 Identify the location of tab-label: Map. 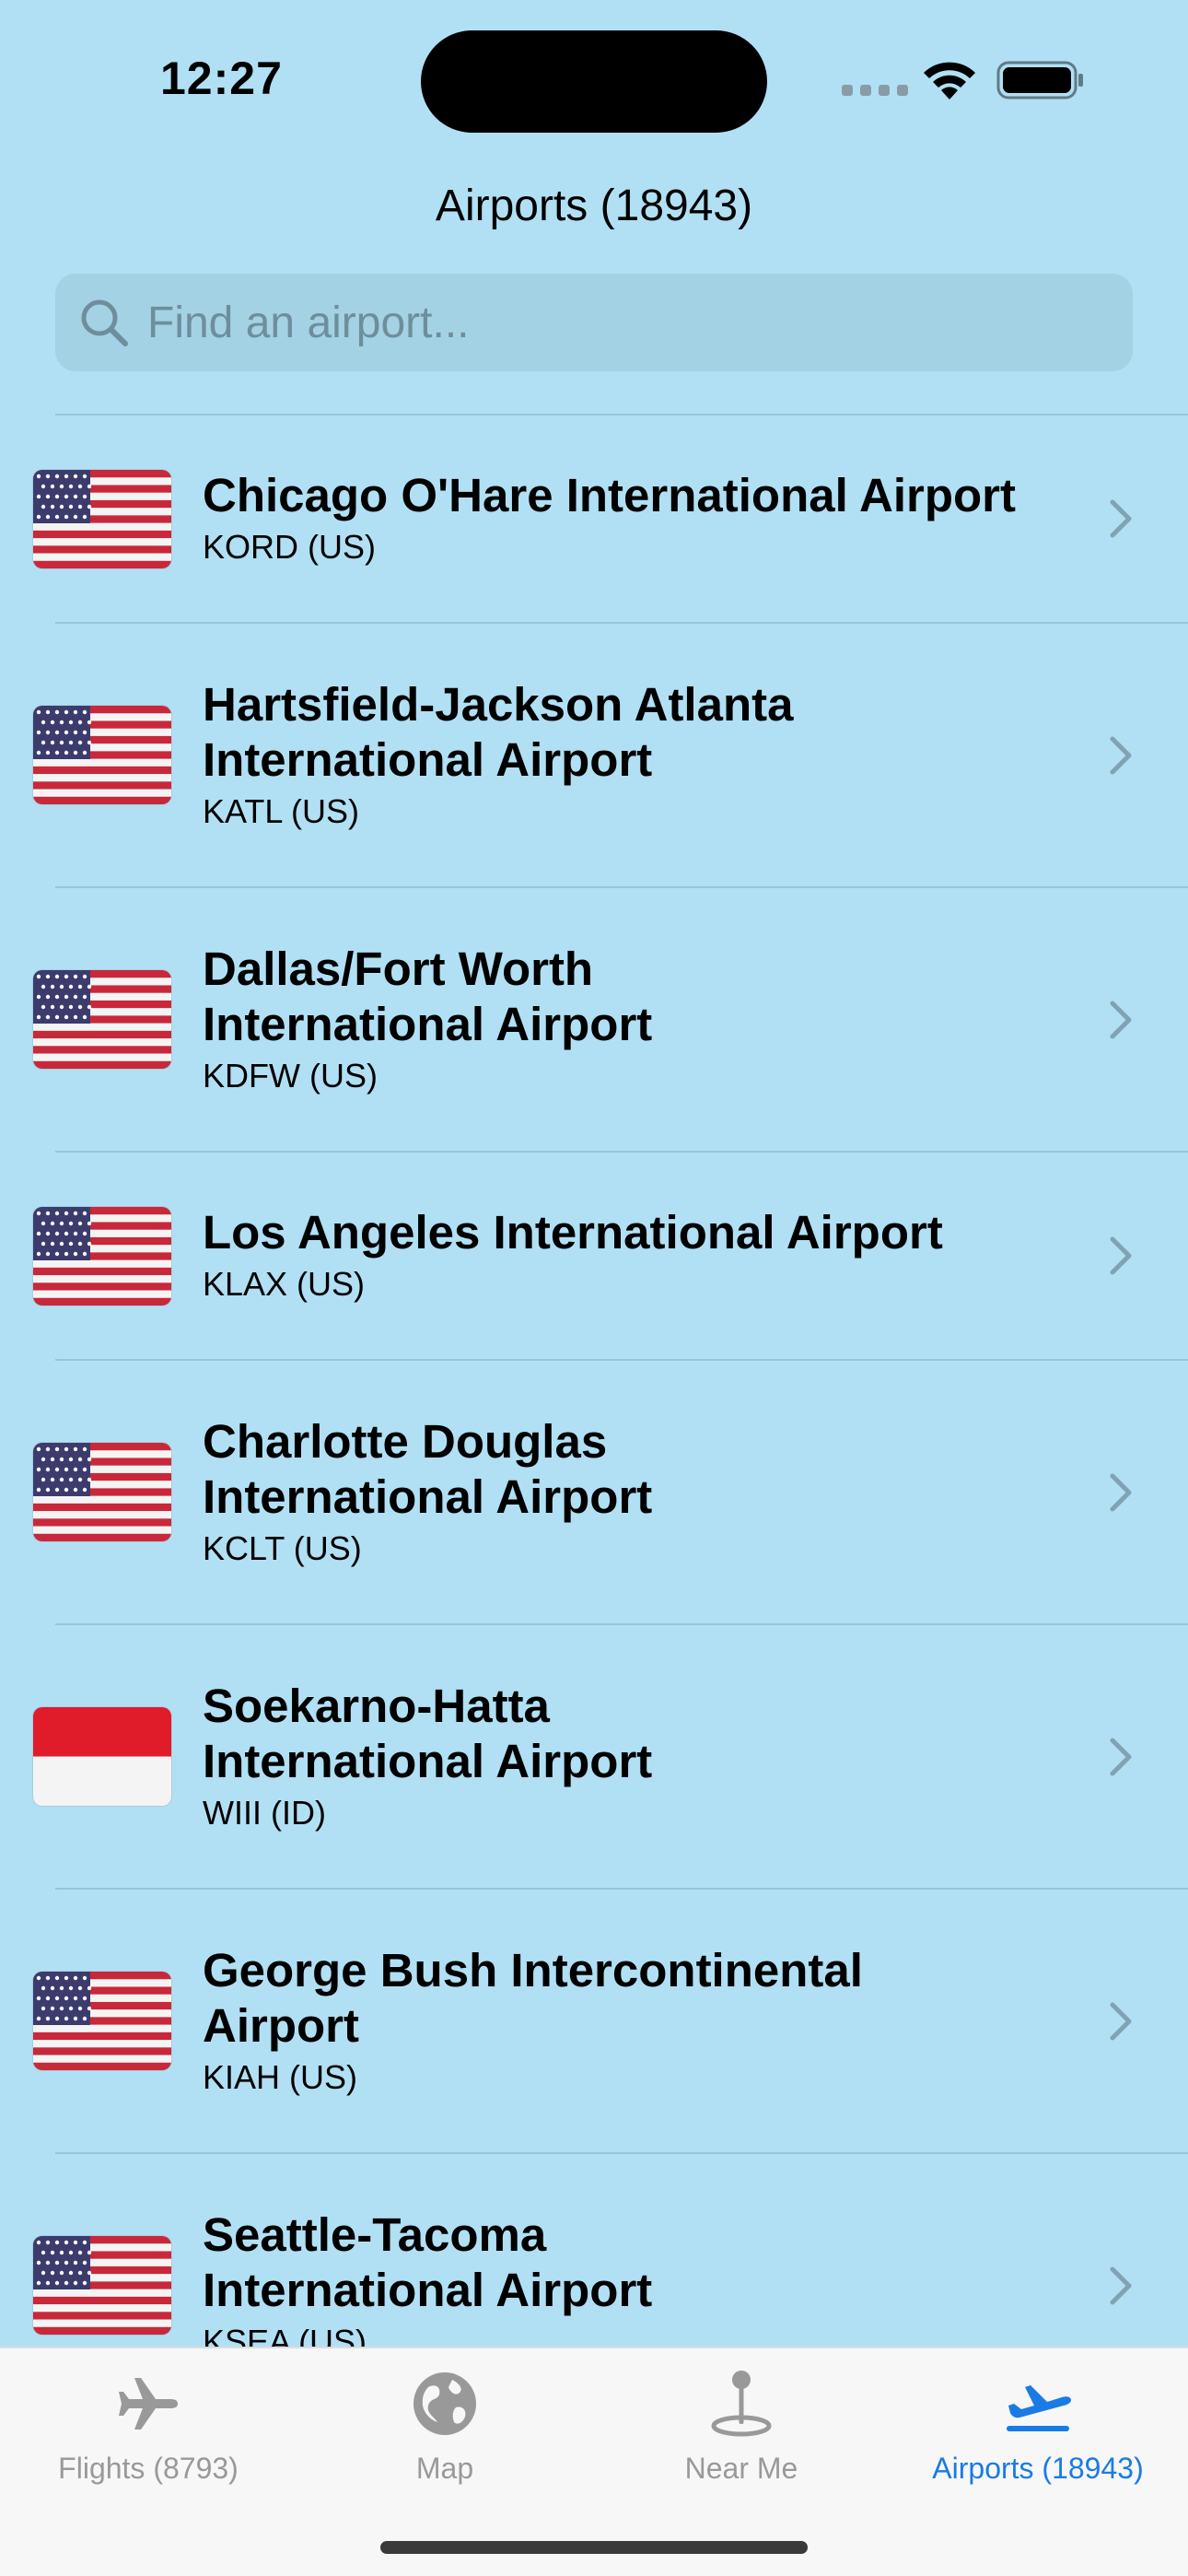
(444, 2469).